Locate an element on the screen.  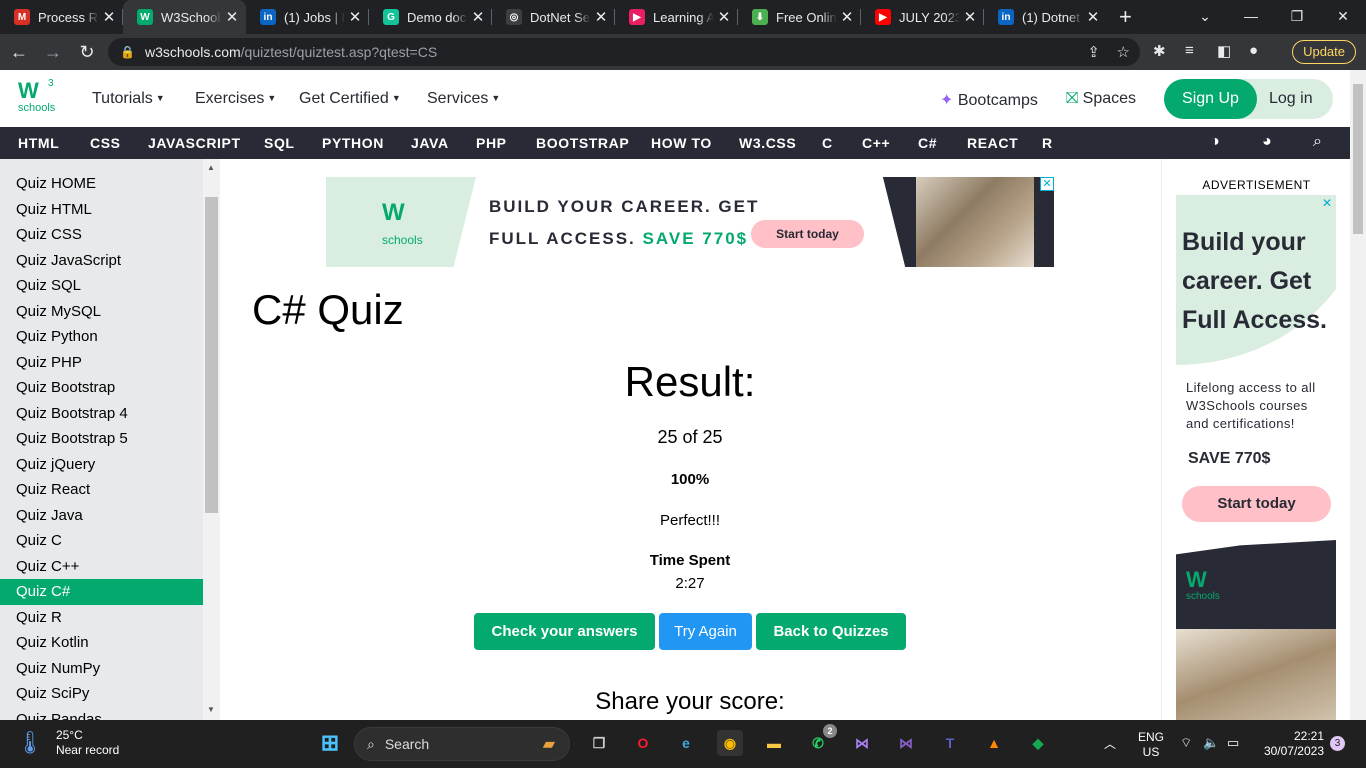
weather-widget: 🌡 25°C Near record is located at coordinates (67, 743).